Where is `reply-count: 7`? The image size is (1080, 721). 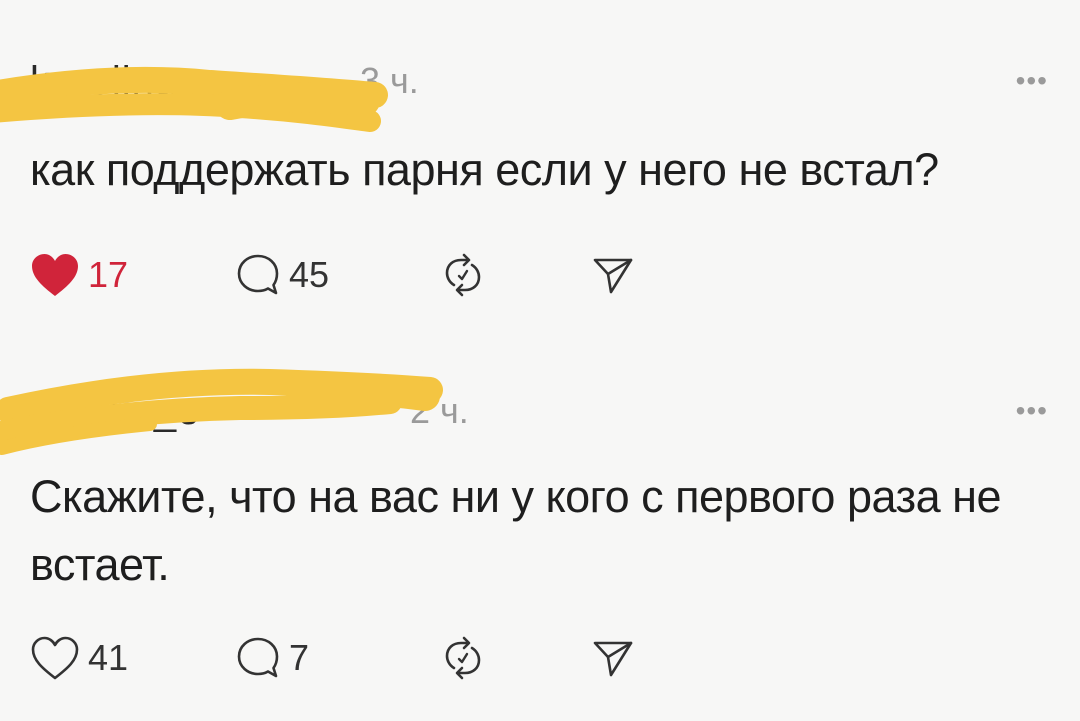 reply-count: 7 is located at coordinates (299, 657).